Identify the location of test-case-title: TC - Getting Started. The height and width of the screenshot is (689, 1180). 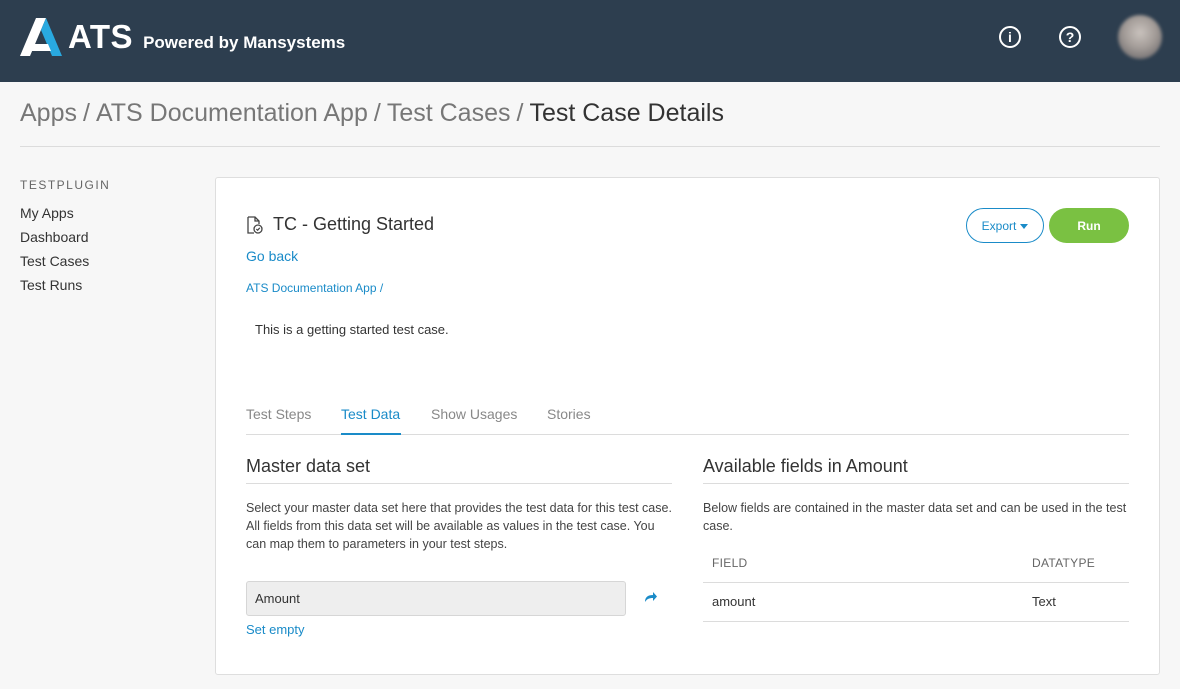
(354, 224).